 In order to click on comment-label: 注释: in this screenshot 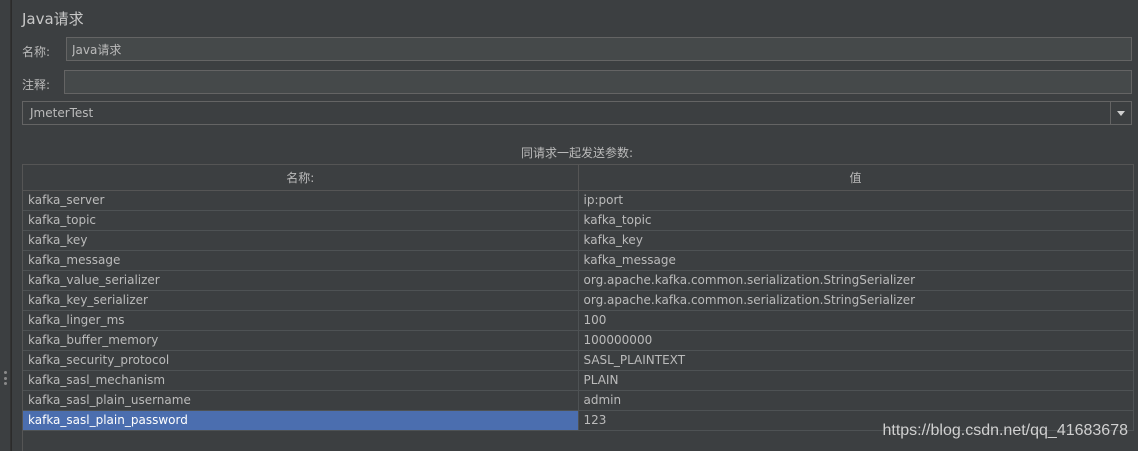, I will do `click(36, 85)`.